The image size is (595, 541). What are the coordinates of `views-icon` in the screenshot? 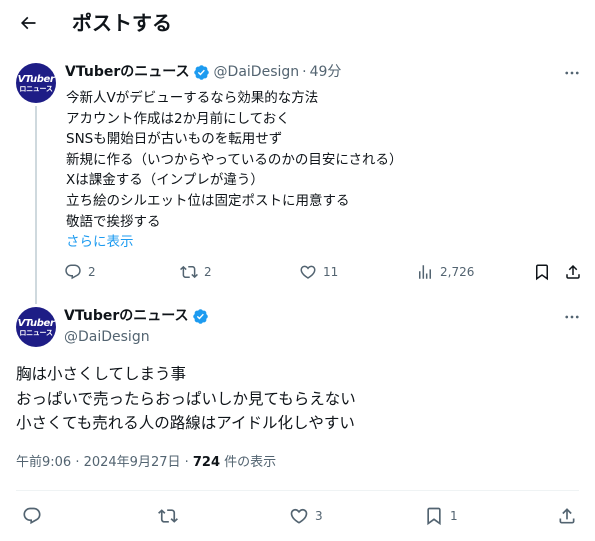 It's located at (425, 272).